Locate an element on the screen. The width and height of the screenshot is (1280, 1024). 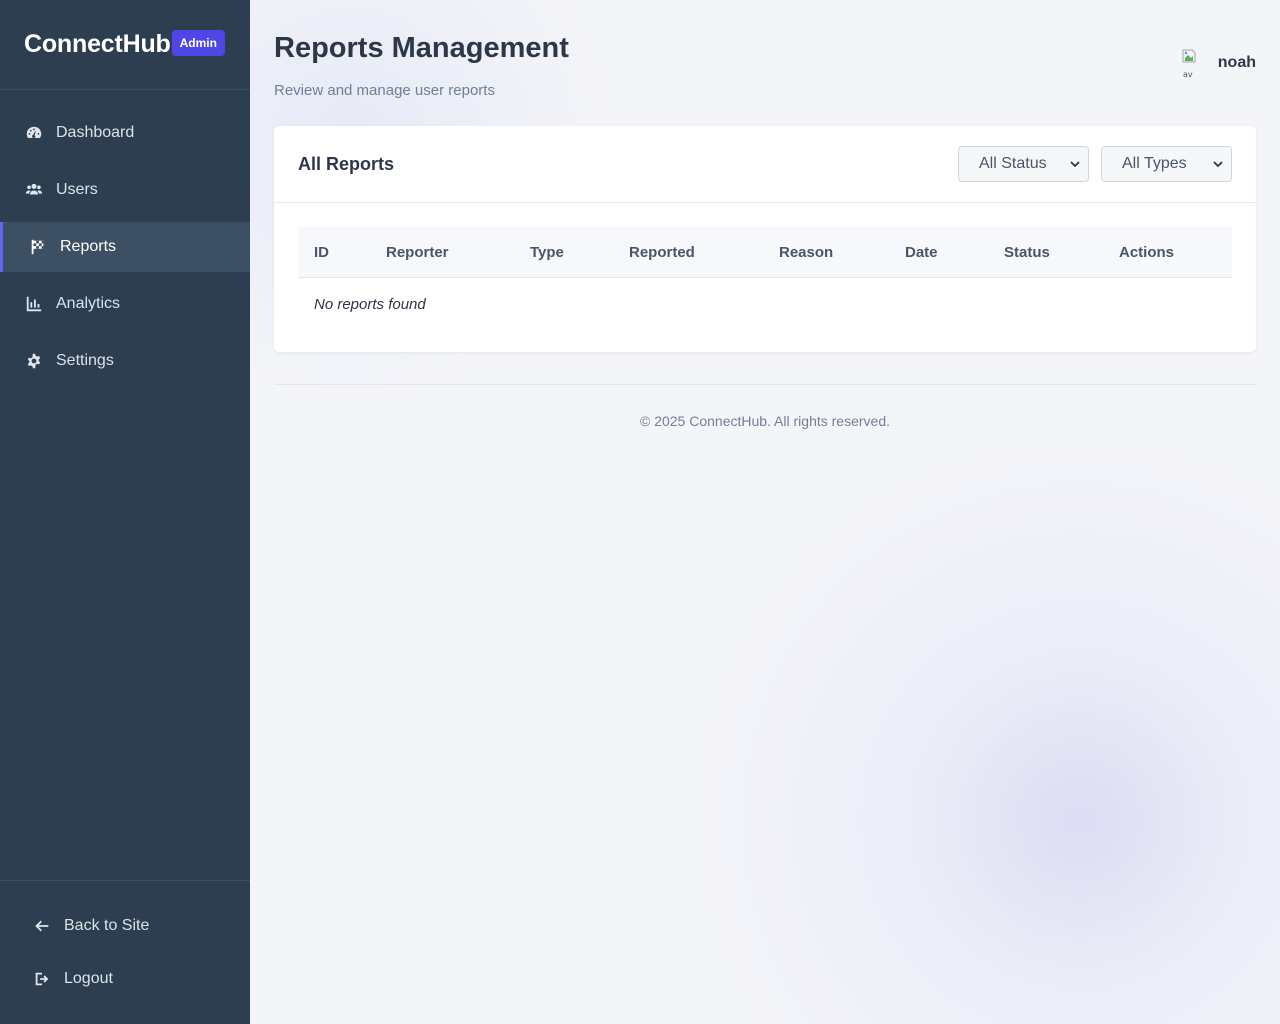
brand-name: ConnectHub is located at coordinates (97, 44).